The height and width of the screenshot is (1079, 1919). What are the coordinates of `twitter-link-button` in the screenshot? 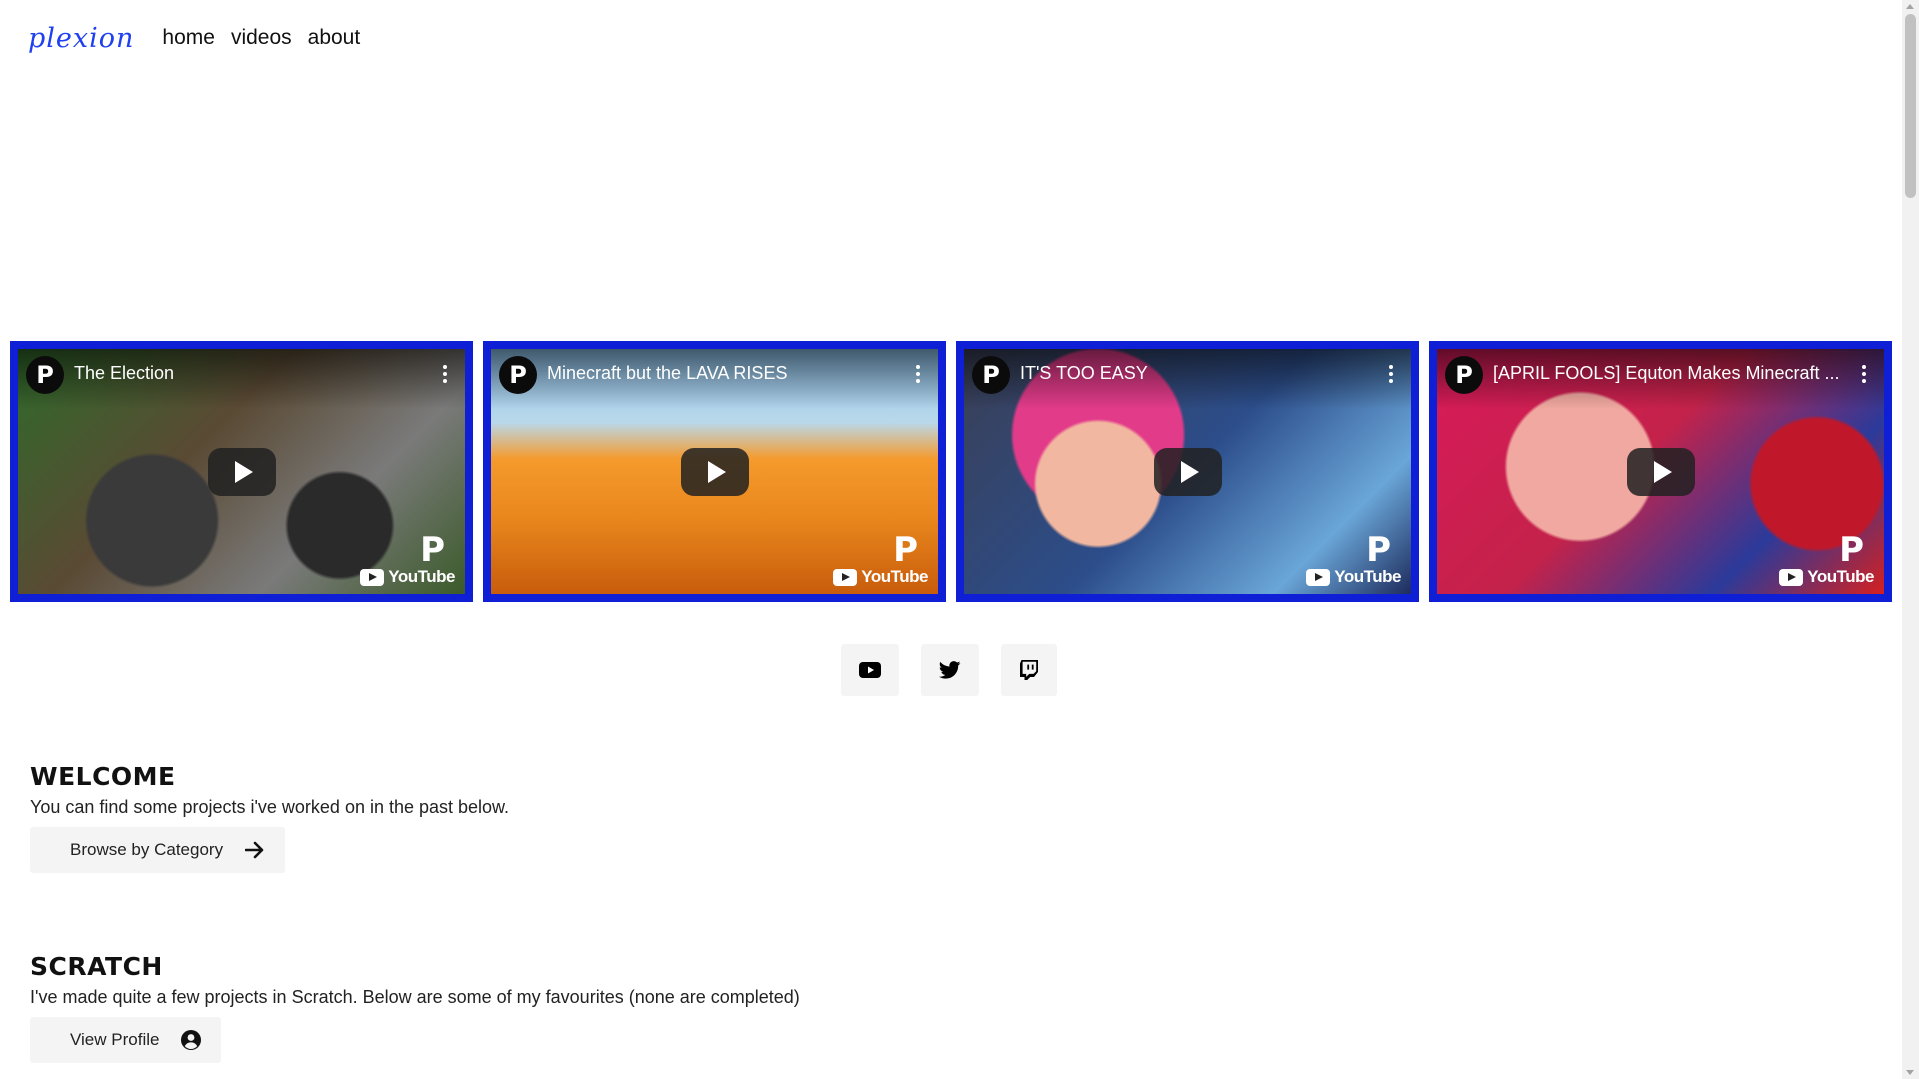 It's located at (950, 670).